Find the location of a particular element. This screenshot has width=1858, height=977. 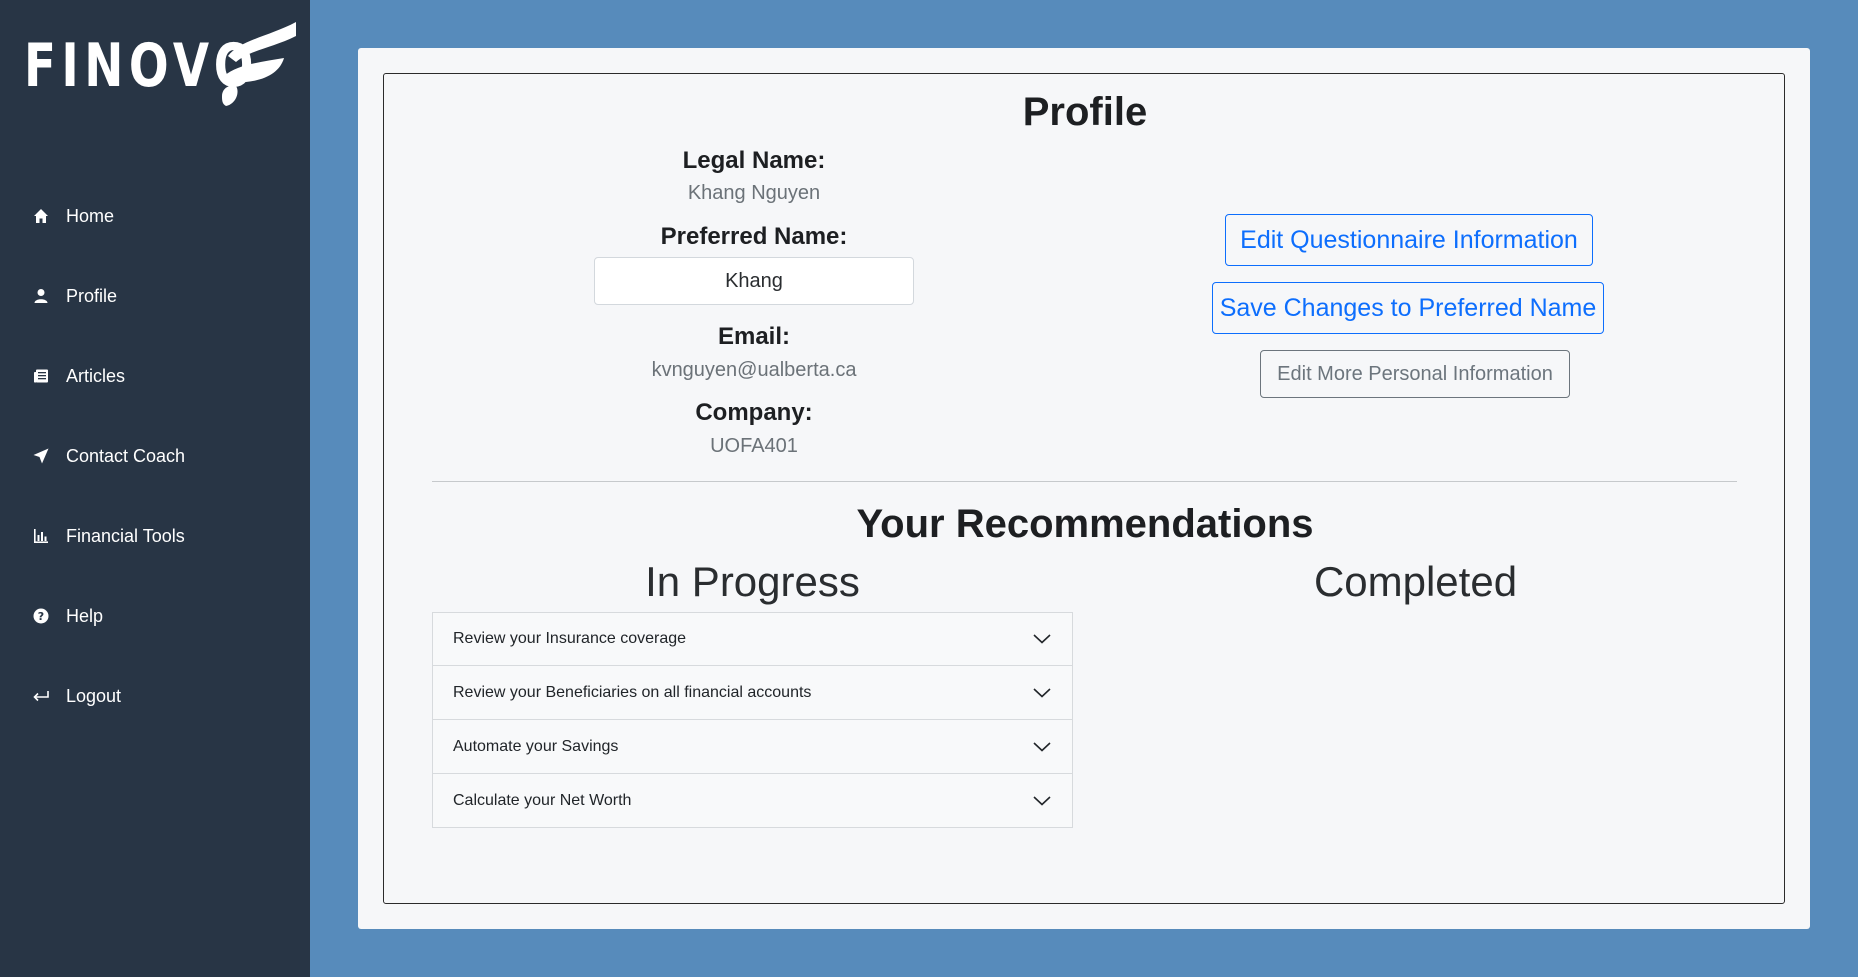

sidebar-item-help: ? Help is located at coordinates (155, 616).